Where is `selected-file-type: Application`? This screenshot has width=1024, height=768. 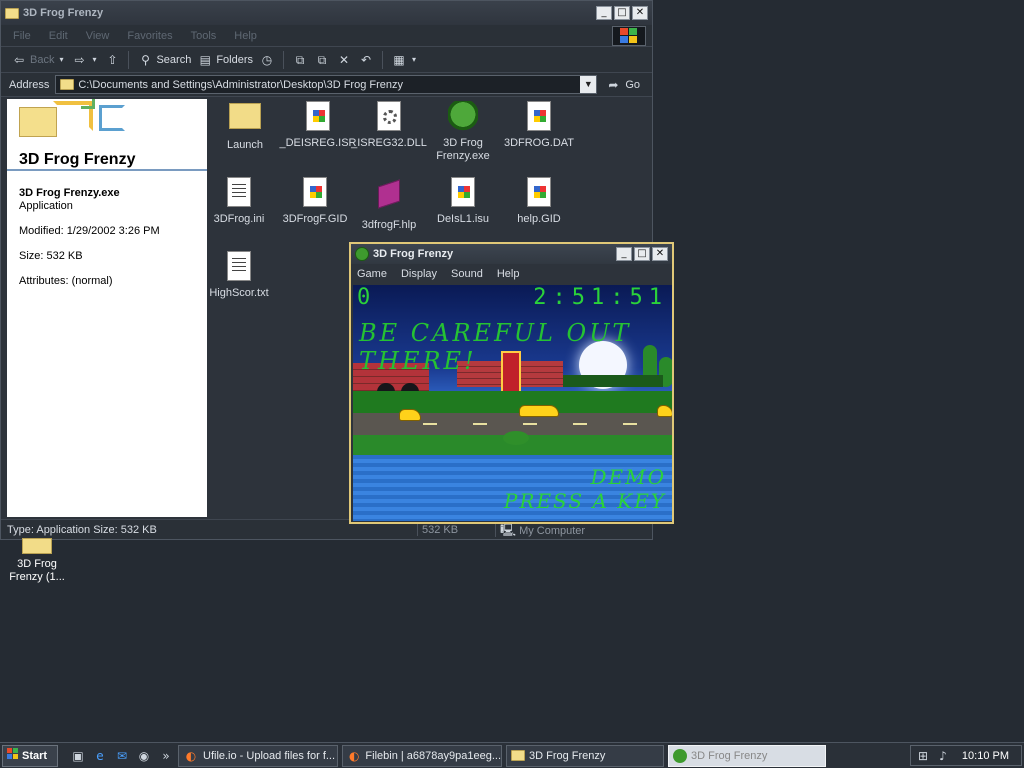
selected-file-type: Application is located at coordinates (46, 206).